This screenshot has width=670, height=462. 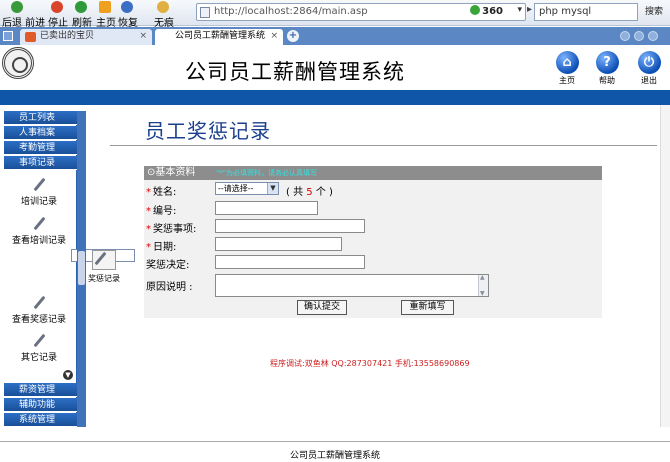 What do you see at coordinates (168, 265) in the screenshot?
I see `decision-label: 奖惩决定:` at bounding box center [168, 265].